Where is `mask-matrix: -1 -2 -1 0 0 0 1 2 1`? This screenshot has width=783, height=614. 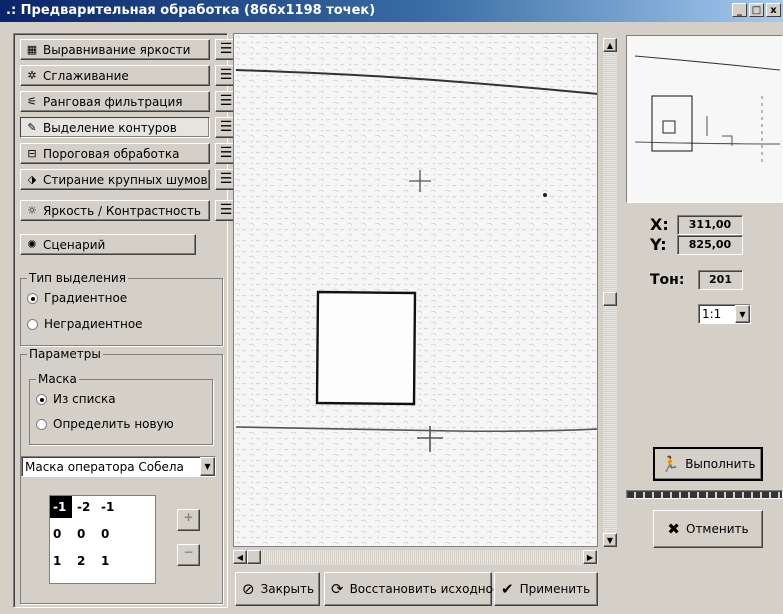 mask-matrix: -1 -2 -1 0 0 0 1 2 1 is located at coordinates (102, 539).